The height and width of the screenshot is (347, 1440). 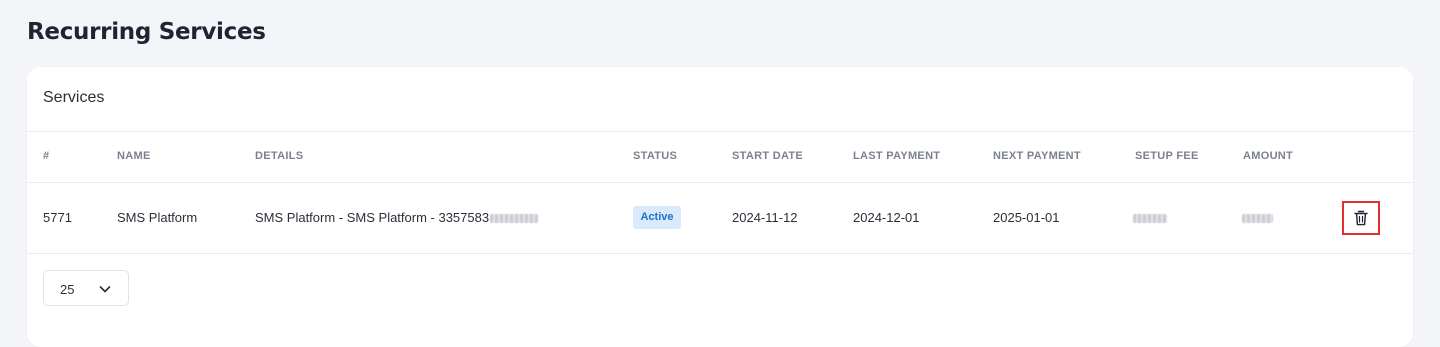 I want to click on column-header-details: DETAILS, so click(x=279, y=156).